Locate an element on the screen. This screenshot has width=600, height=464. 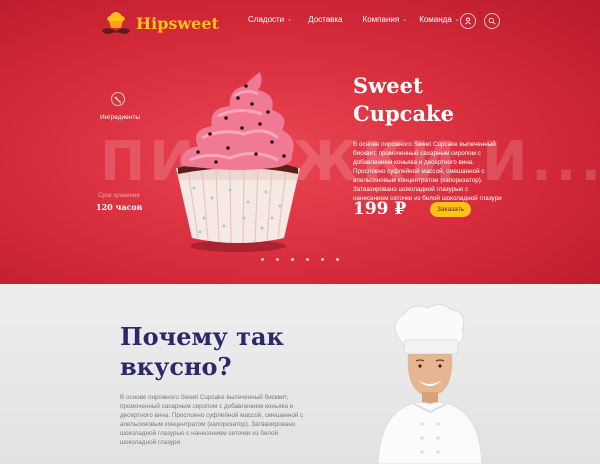
price: 199 ₽ is located at coordinates (380, 209).